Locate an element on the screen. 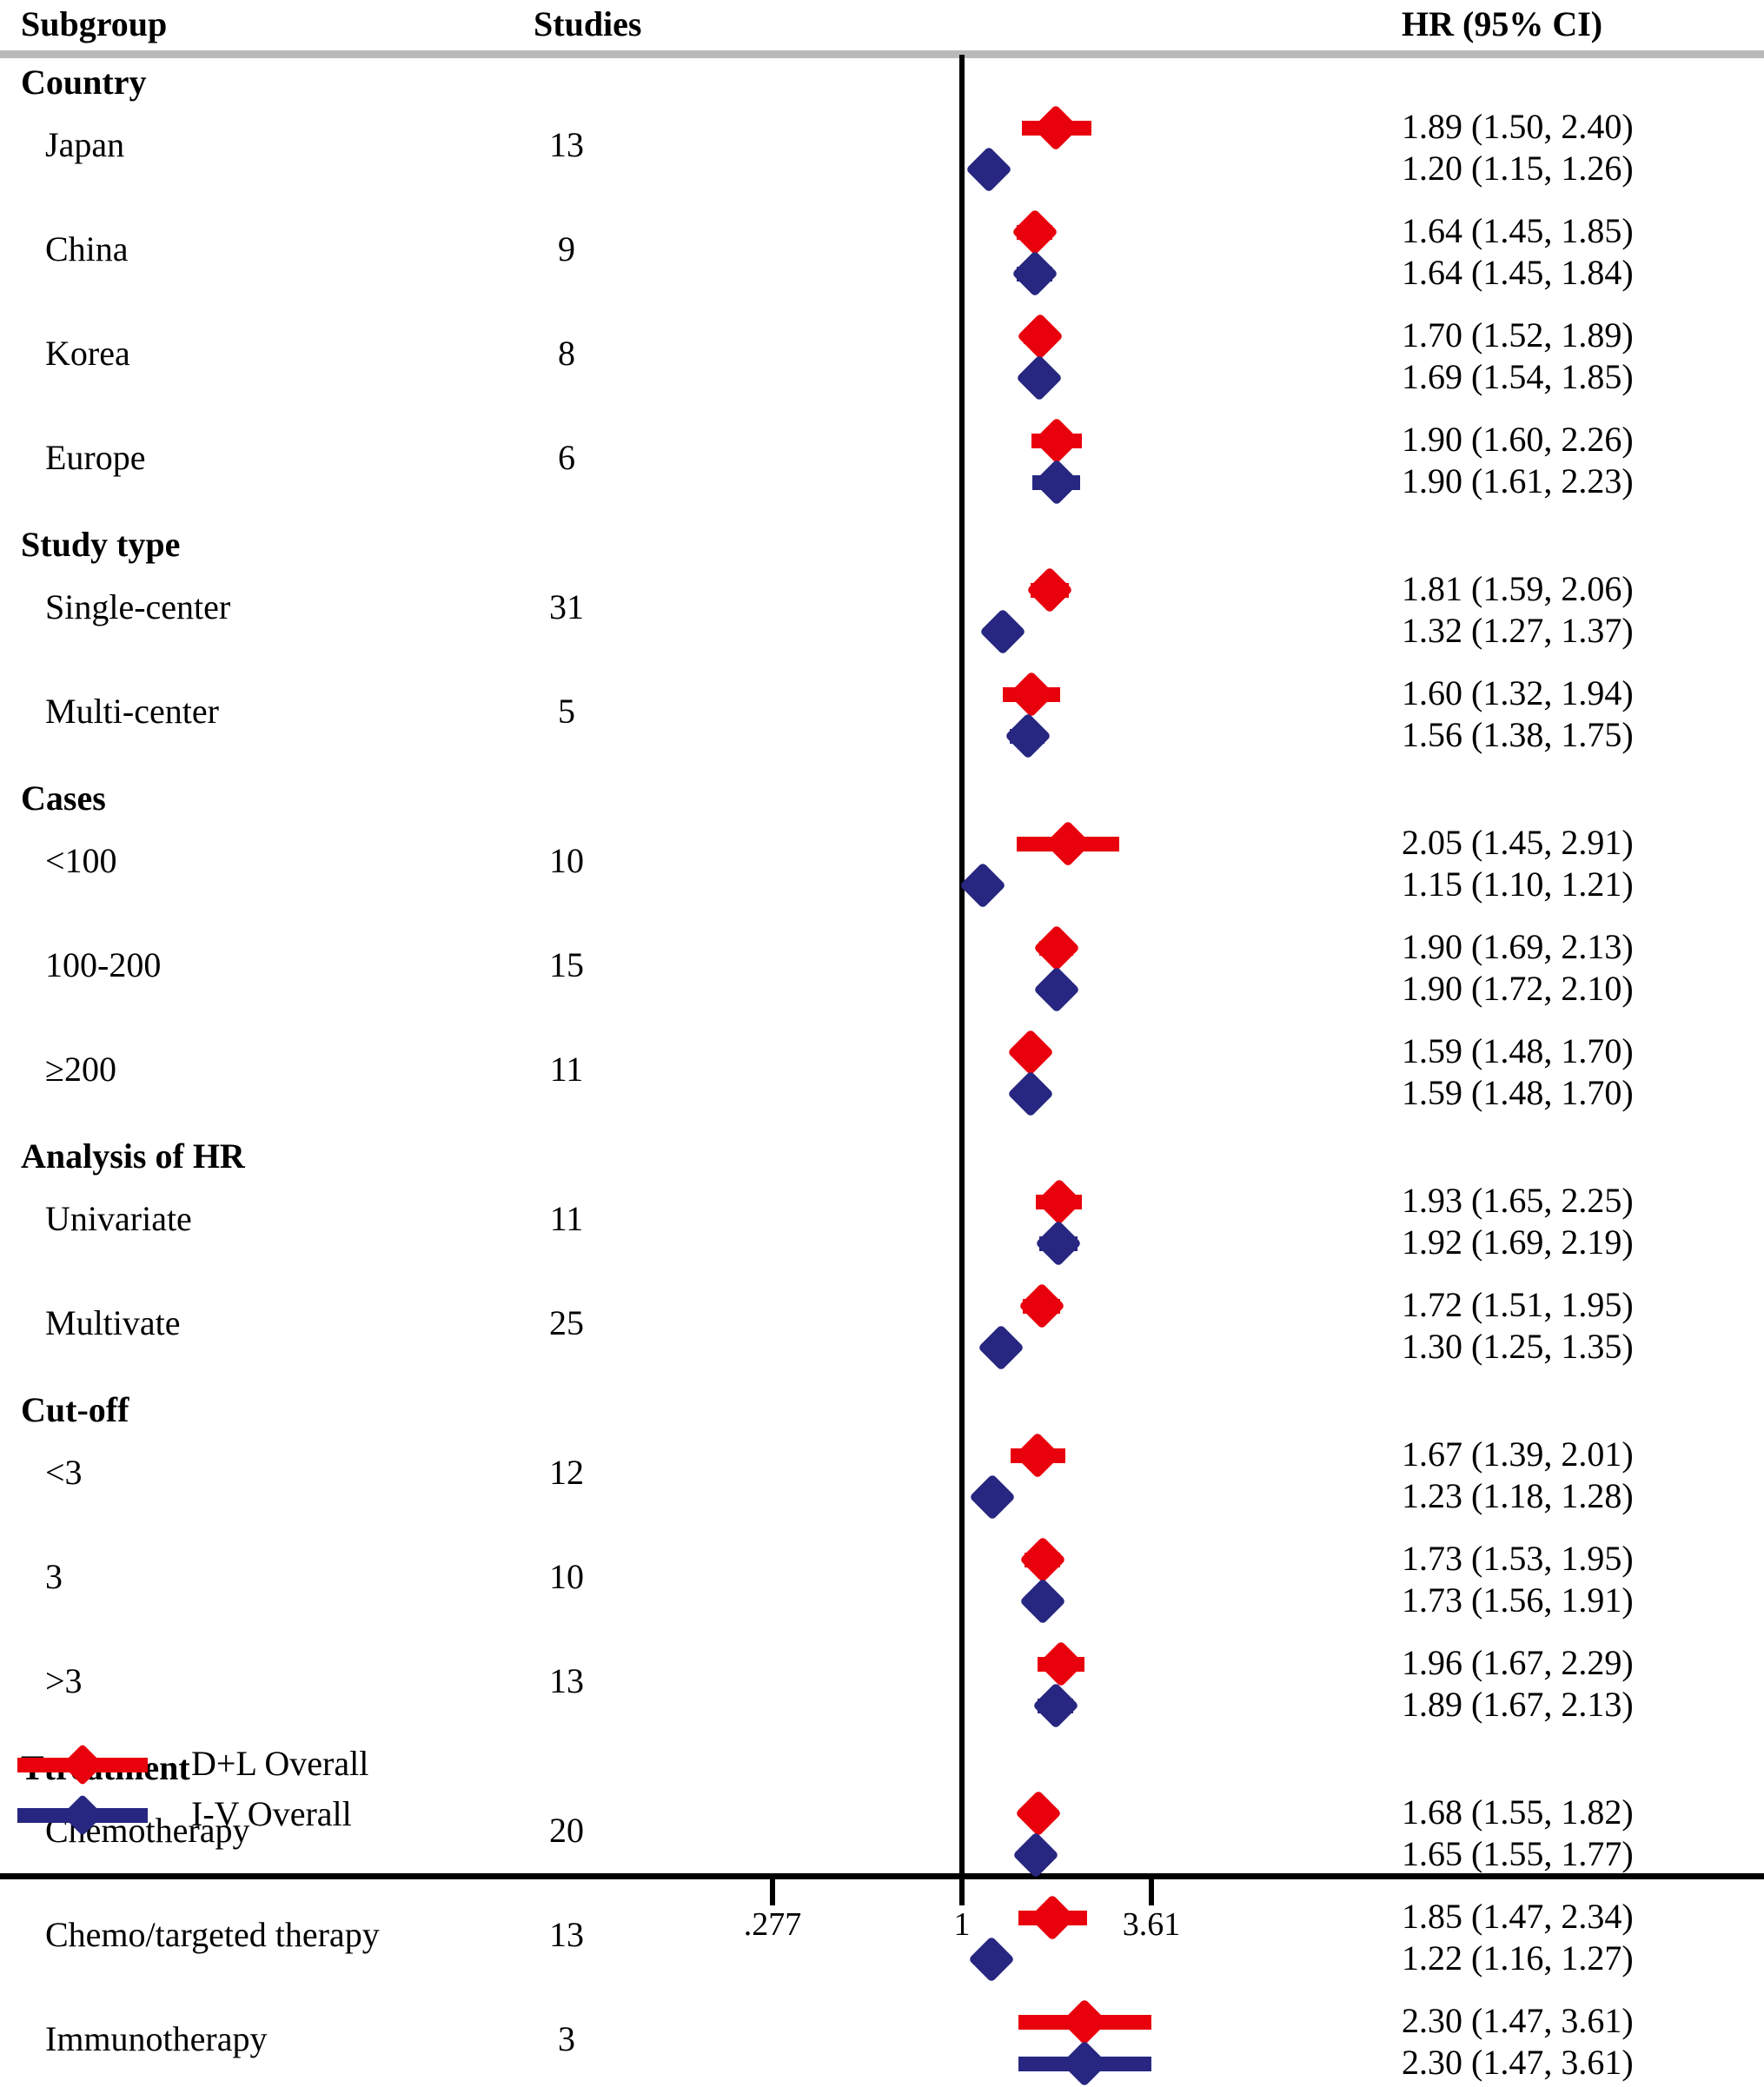  hr-value-iv: 1.69 (1.54, 1.85) is located at coordinates (1518, 376).